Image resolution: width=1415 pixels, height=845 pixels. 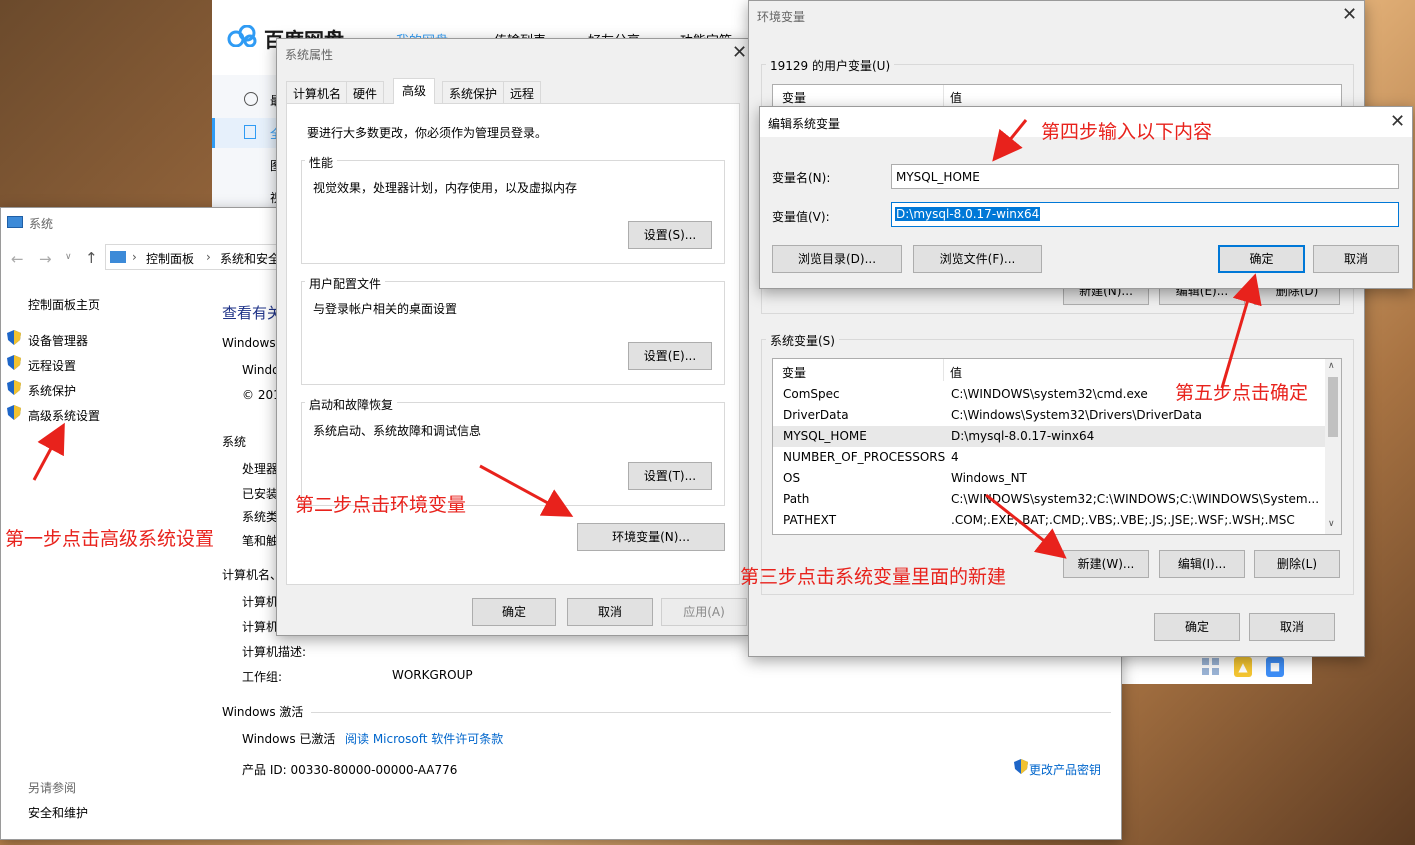 I want to click on user-profile-desc: 与登录帐户相关的桌面设置, so click(x=385, y=309).